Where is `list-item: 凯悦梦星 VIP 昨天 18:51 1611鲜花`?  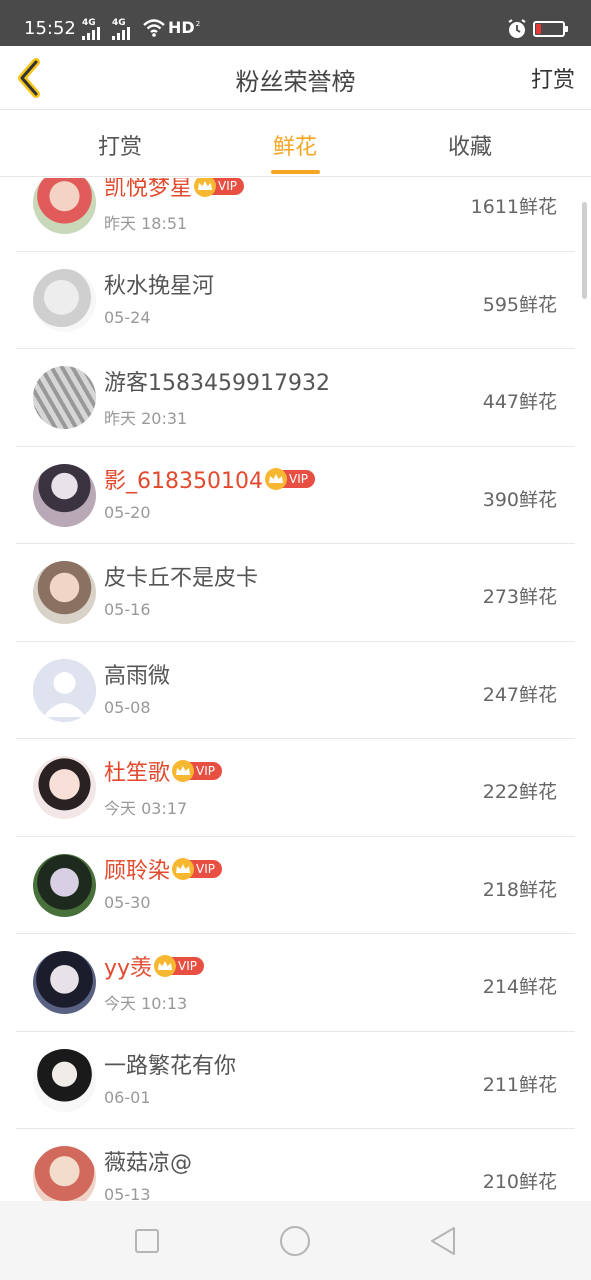
list-item: 凯悦梦星 VIP 昨天 18:51 1611鲜花 is located at coordinates (295, 215).